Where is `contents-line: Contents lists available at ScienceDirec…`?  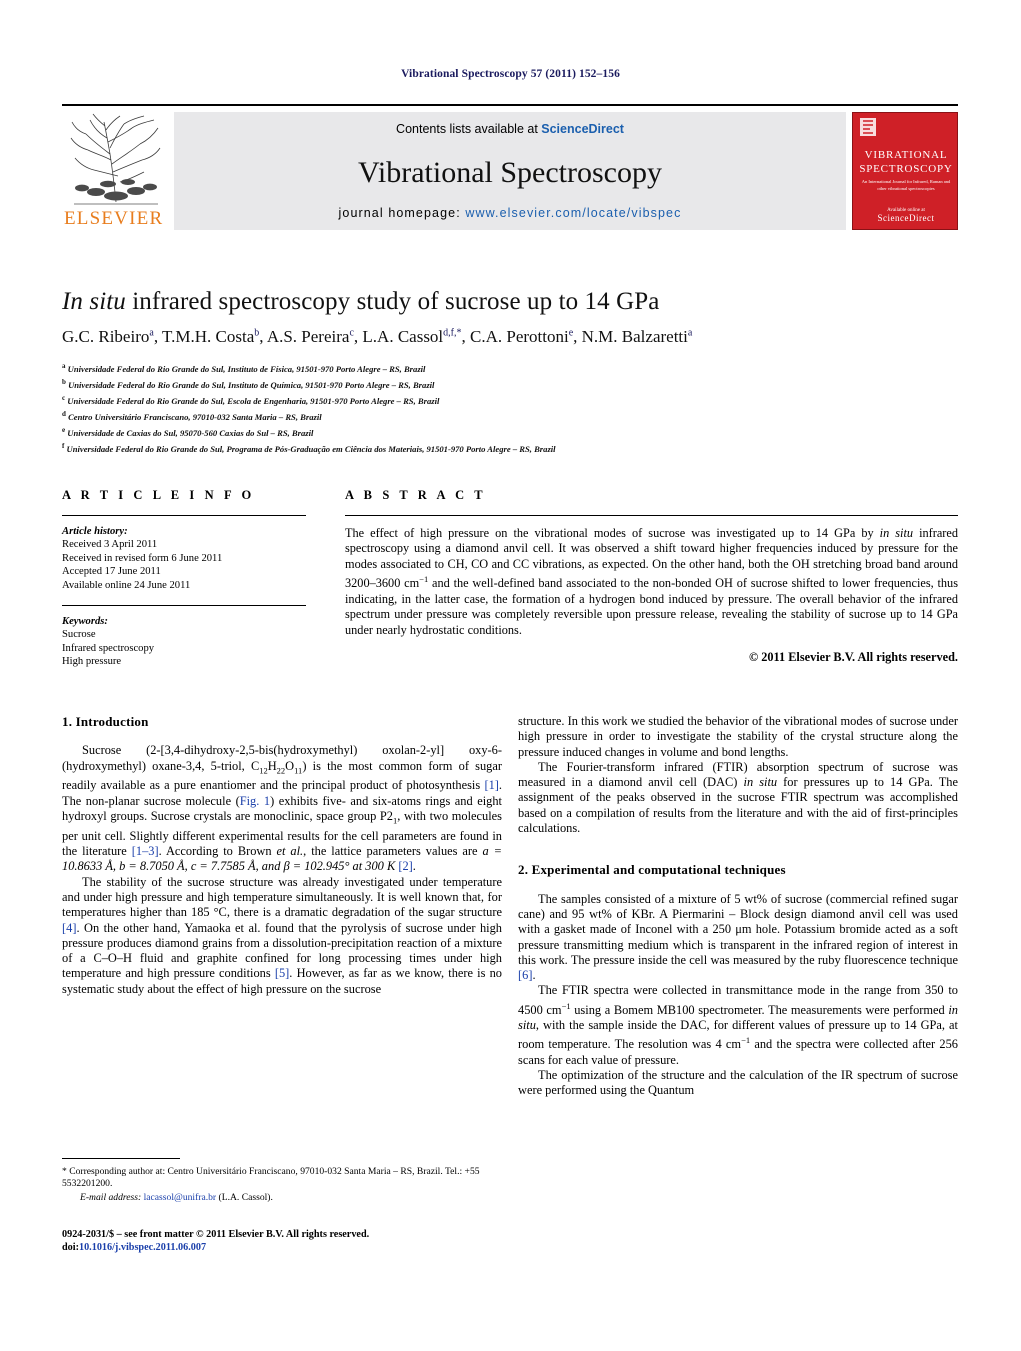
contents-line: Contents lists available at ScienceDirec… is located at coordinates (510, 129).